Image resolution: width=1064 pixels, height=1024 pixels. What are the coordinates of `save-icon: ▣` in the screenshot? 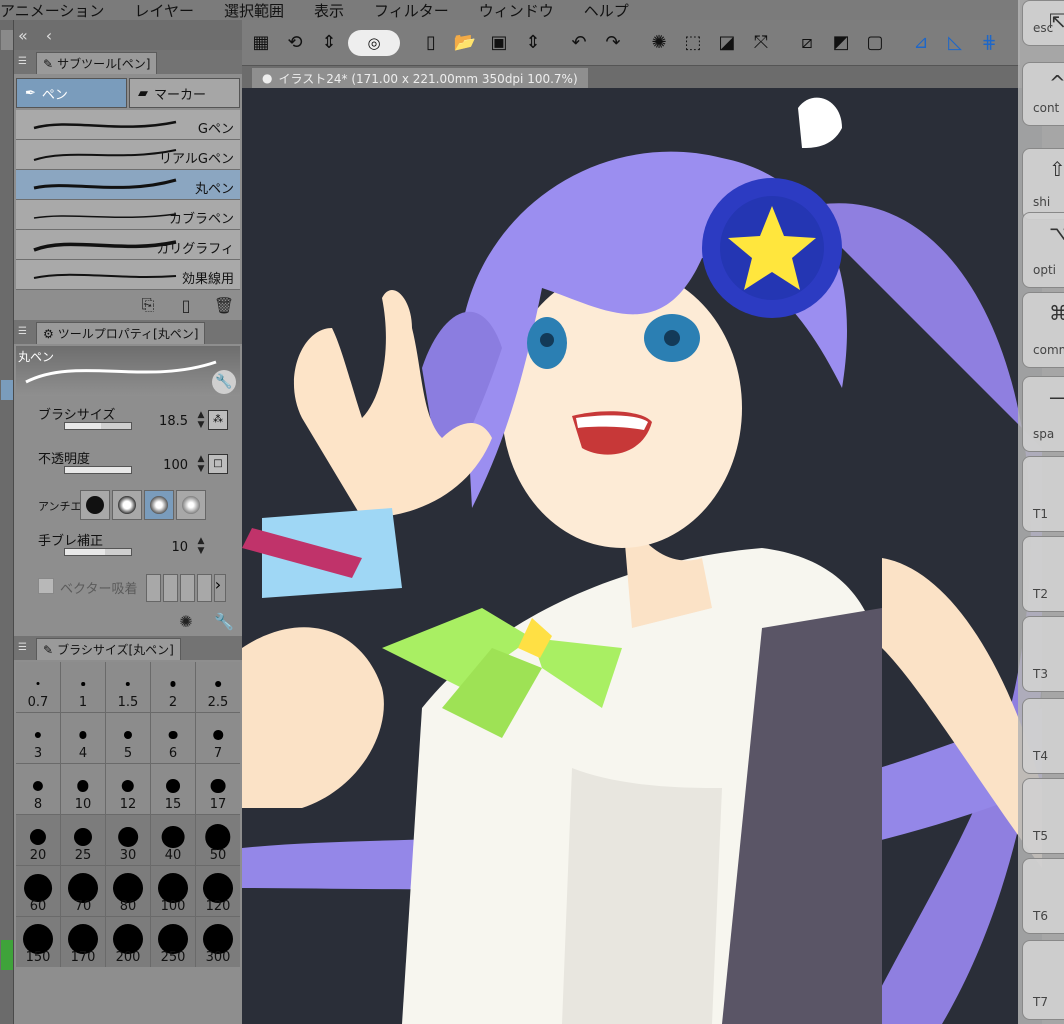 It's located at (499, 43).